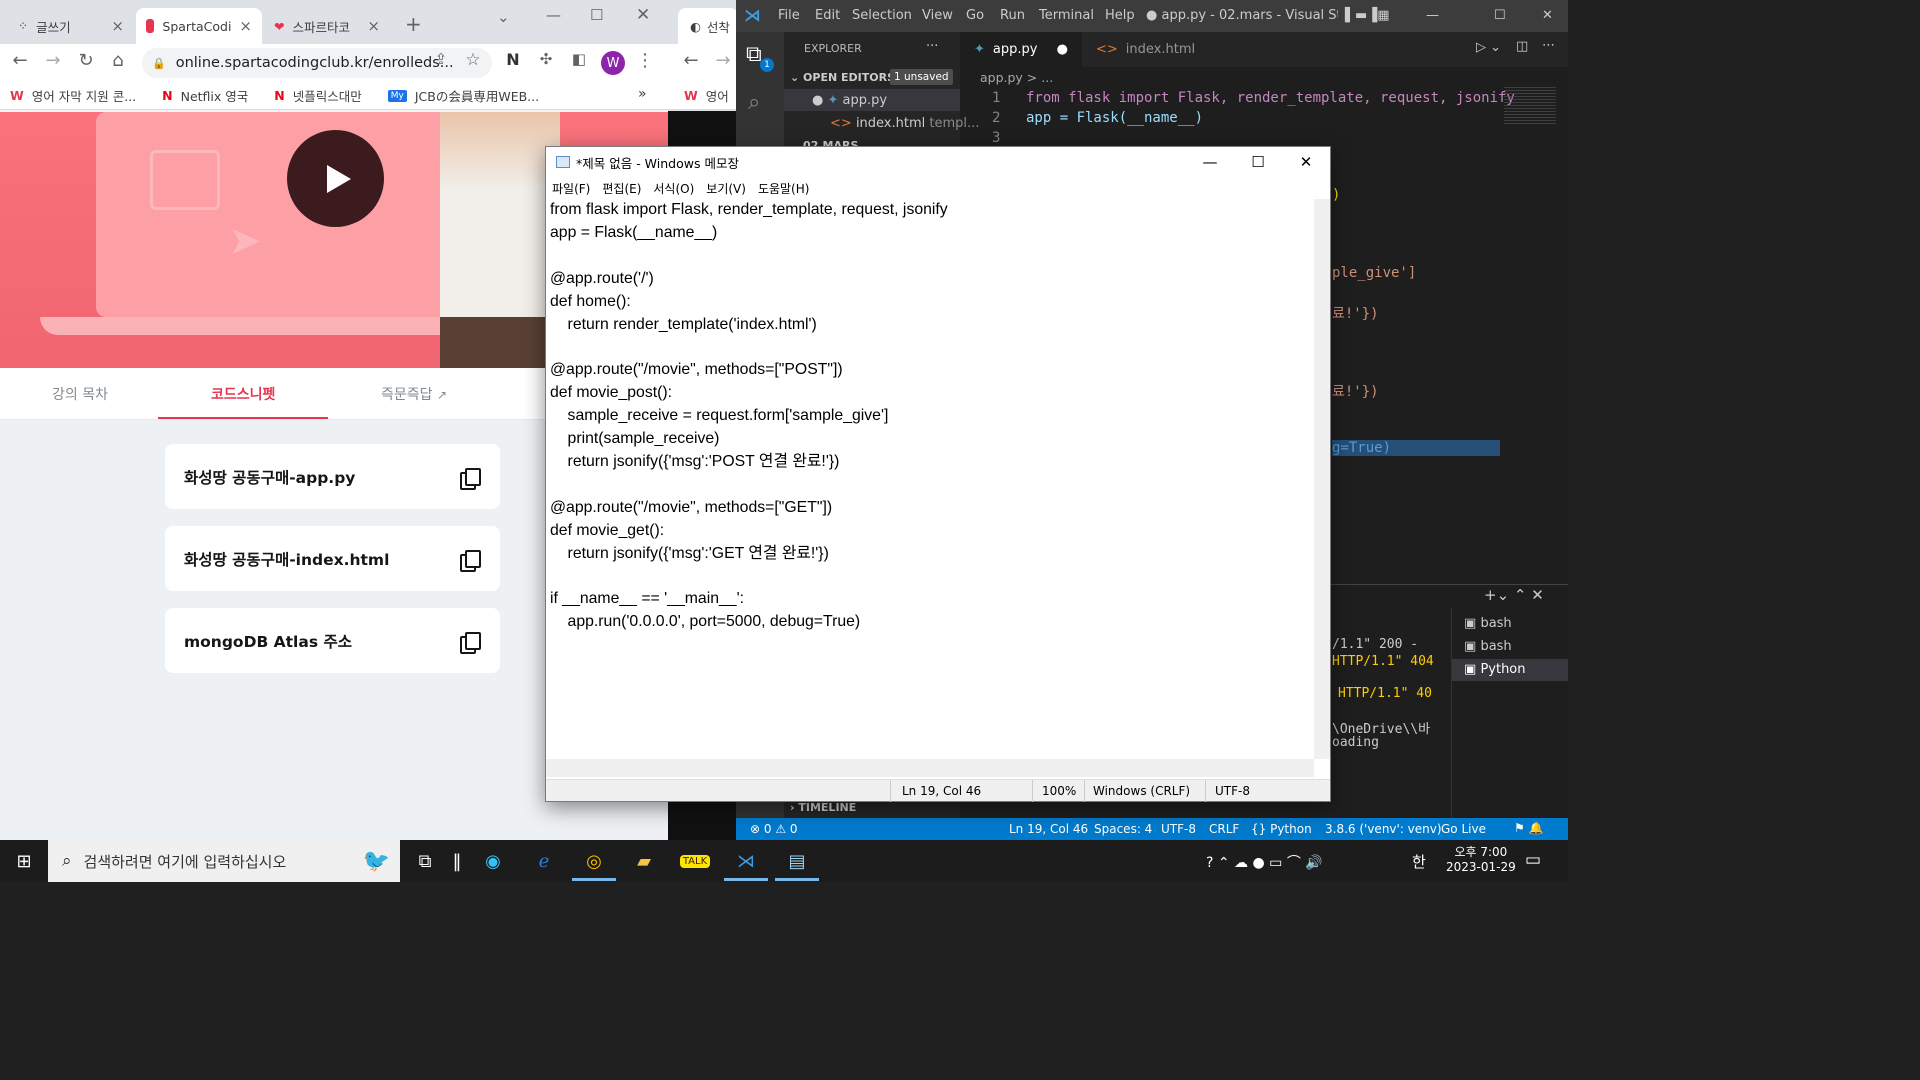  Describe the element at coordinates (503, 17) in the screenshot. I see `tab-search-icon: ⌄` at that location.